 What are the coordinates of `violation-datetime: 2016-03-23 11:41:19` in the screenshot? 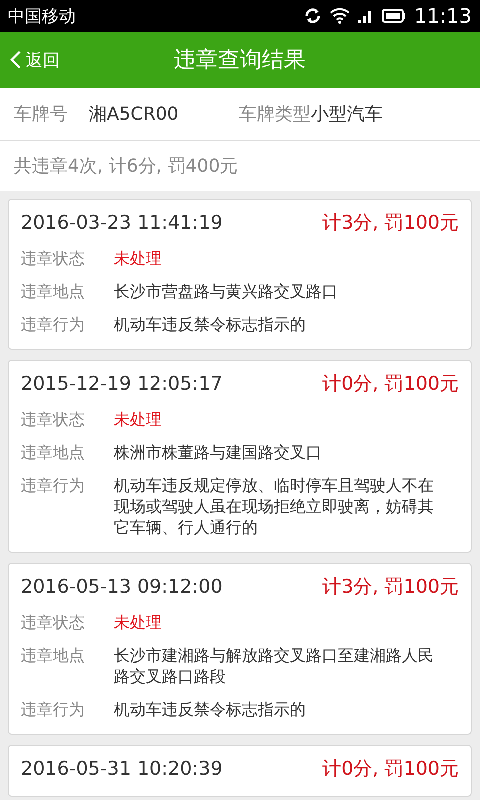 It's located at (122, 223).